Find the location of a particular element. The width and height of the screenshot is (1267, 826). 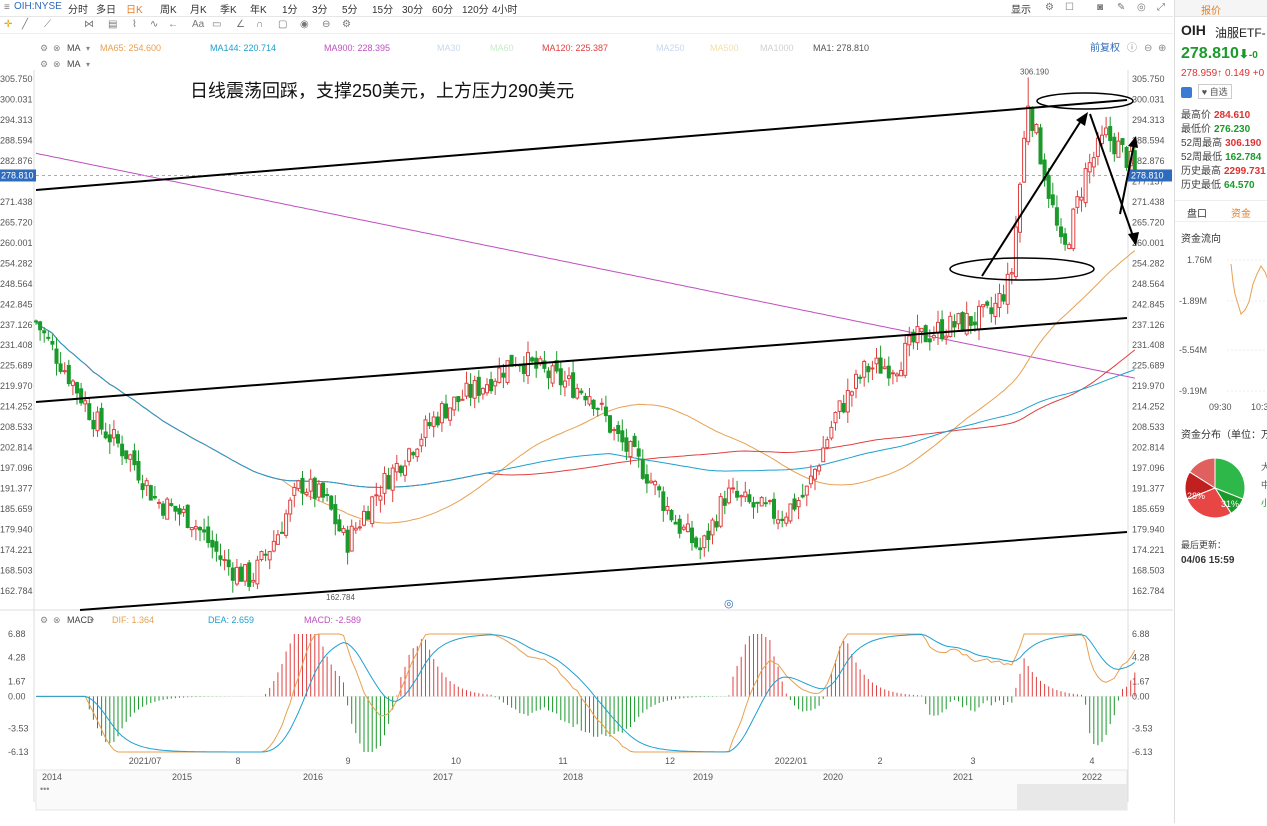

period-tab-14: 4小时 is located at coordinates (505, 8).